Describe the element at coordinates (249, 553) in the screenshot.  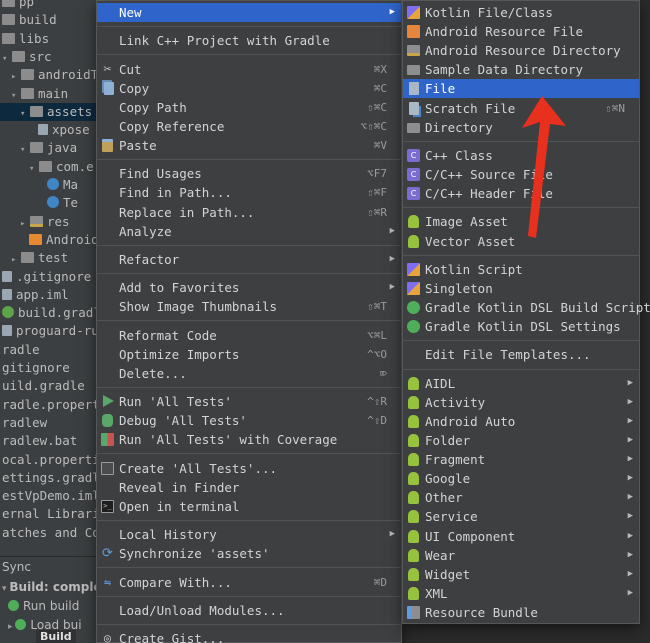
I see `menu-item-synchronize-assets: ⟳ Synchronize 'assets'` at that location.